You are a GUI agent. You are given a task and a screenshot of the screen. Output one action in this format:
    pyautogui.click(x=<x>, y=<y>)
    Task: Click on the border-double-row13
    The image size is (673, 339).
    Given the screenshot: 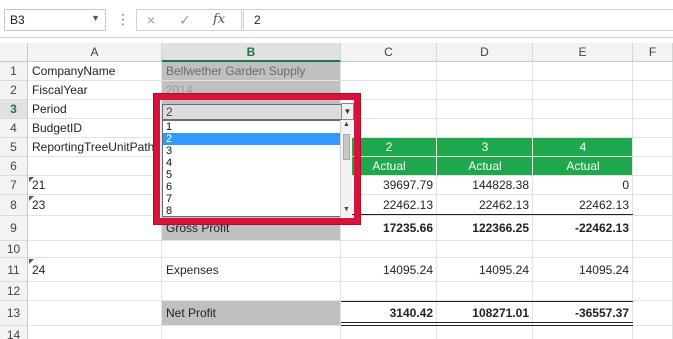 What is the action you would take?
    pyautogui.click(x=487, y=324)
    